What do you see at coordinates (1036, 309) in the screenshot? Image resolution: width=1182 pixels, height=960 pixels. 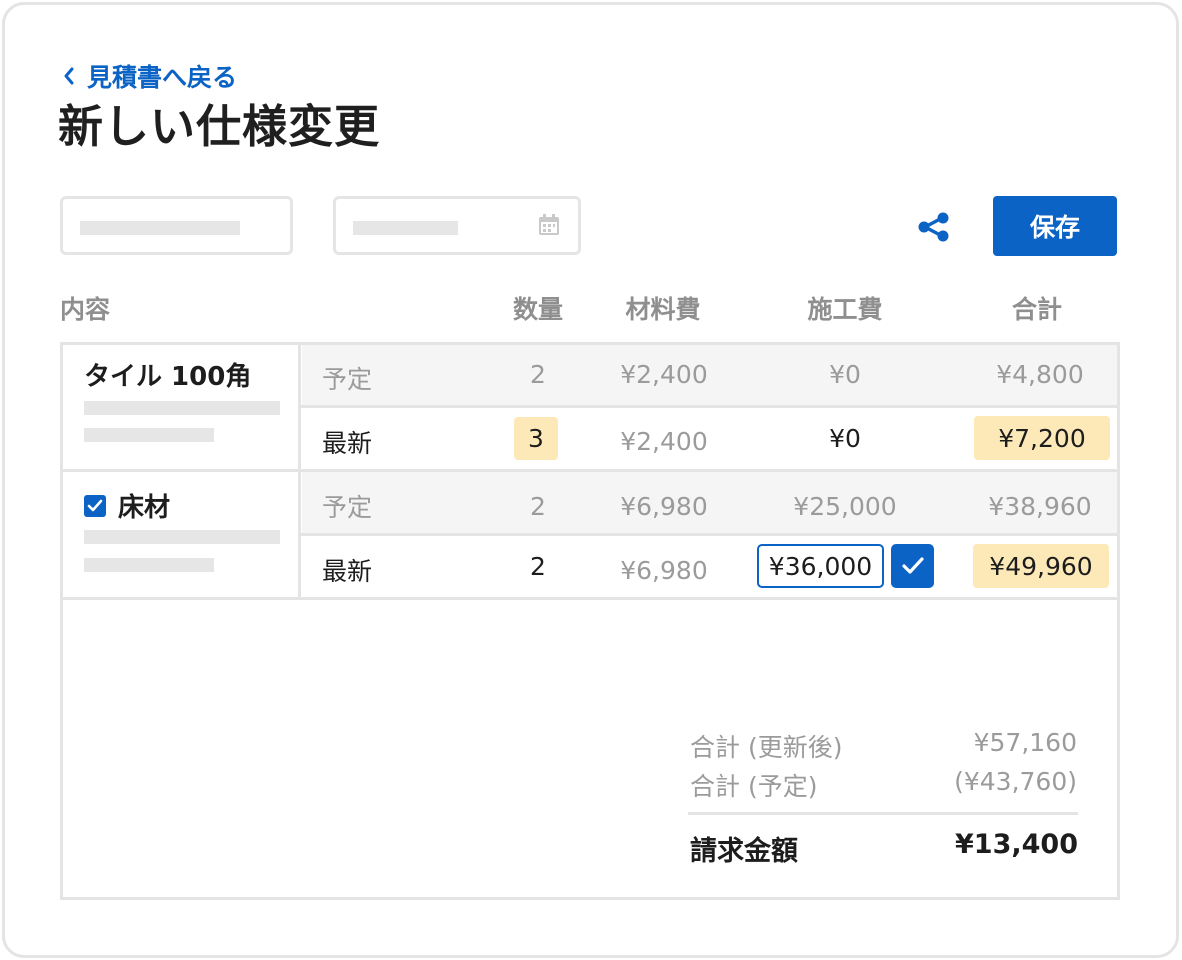 I see `column-header-total: 合計` at bounding box center [1036, 309].